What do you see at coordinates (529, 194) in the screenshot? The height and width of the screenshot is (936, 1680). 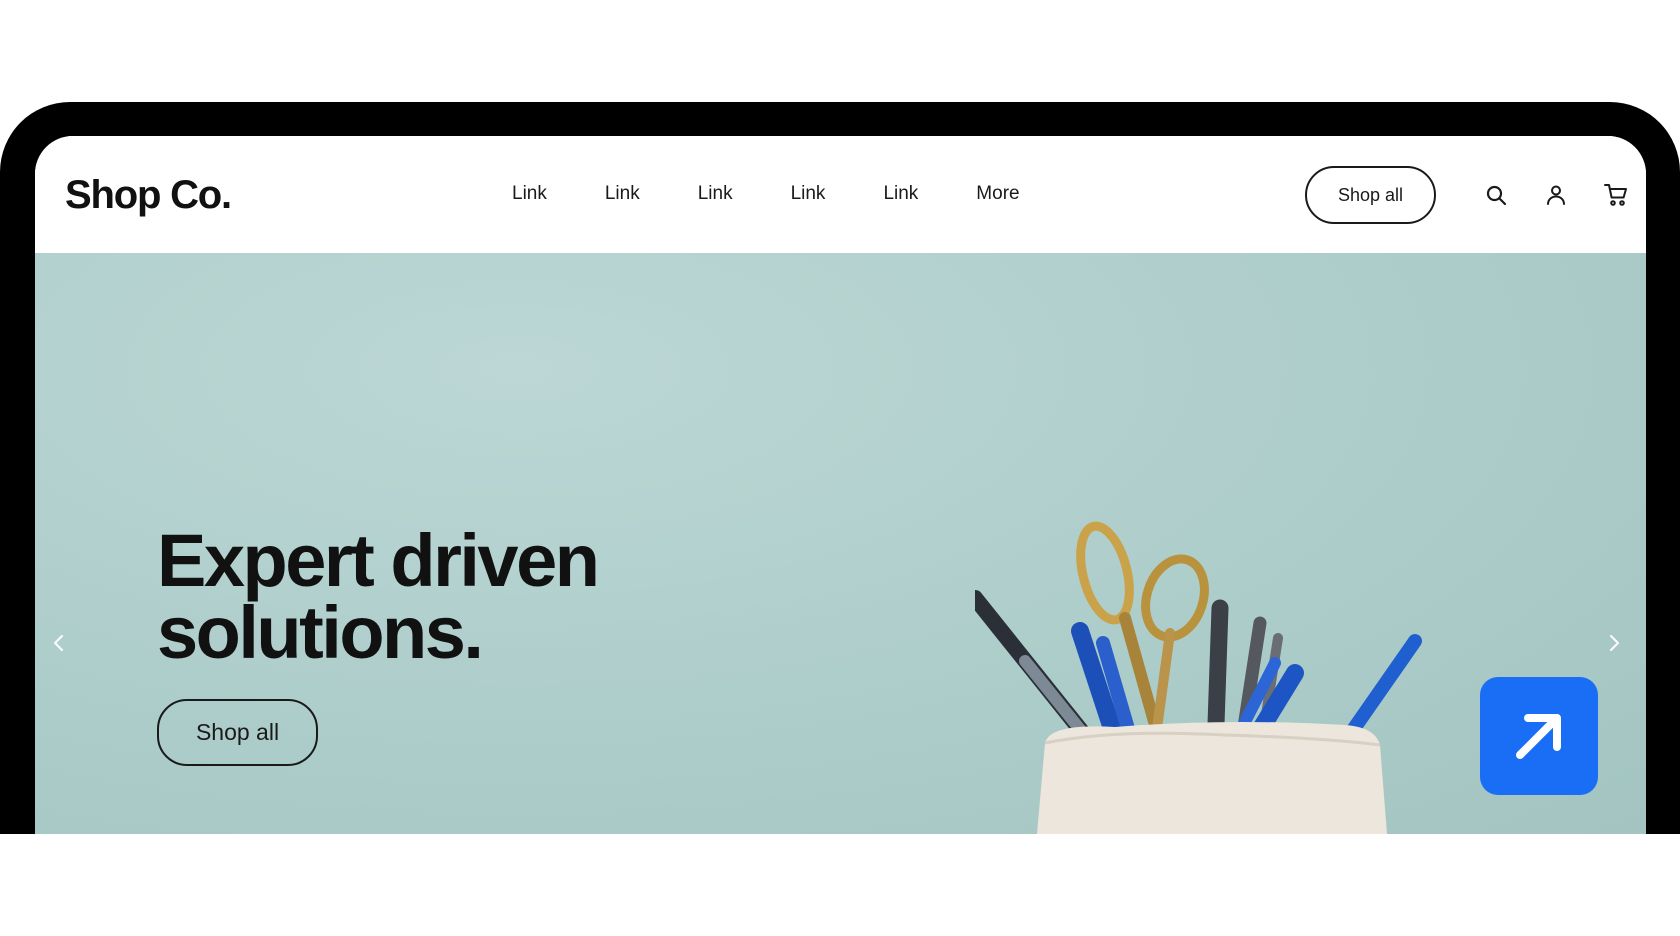 I see `nav-link-1: Link` at bounding box center [529, 194].